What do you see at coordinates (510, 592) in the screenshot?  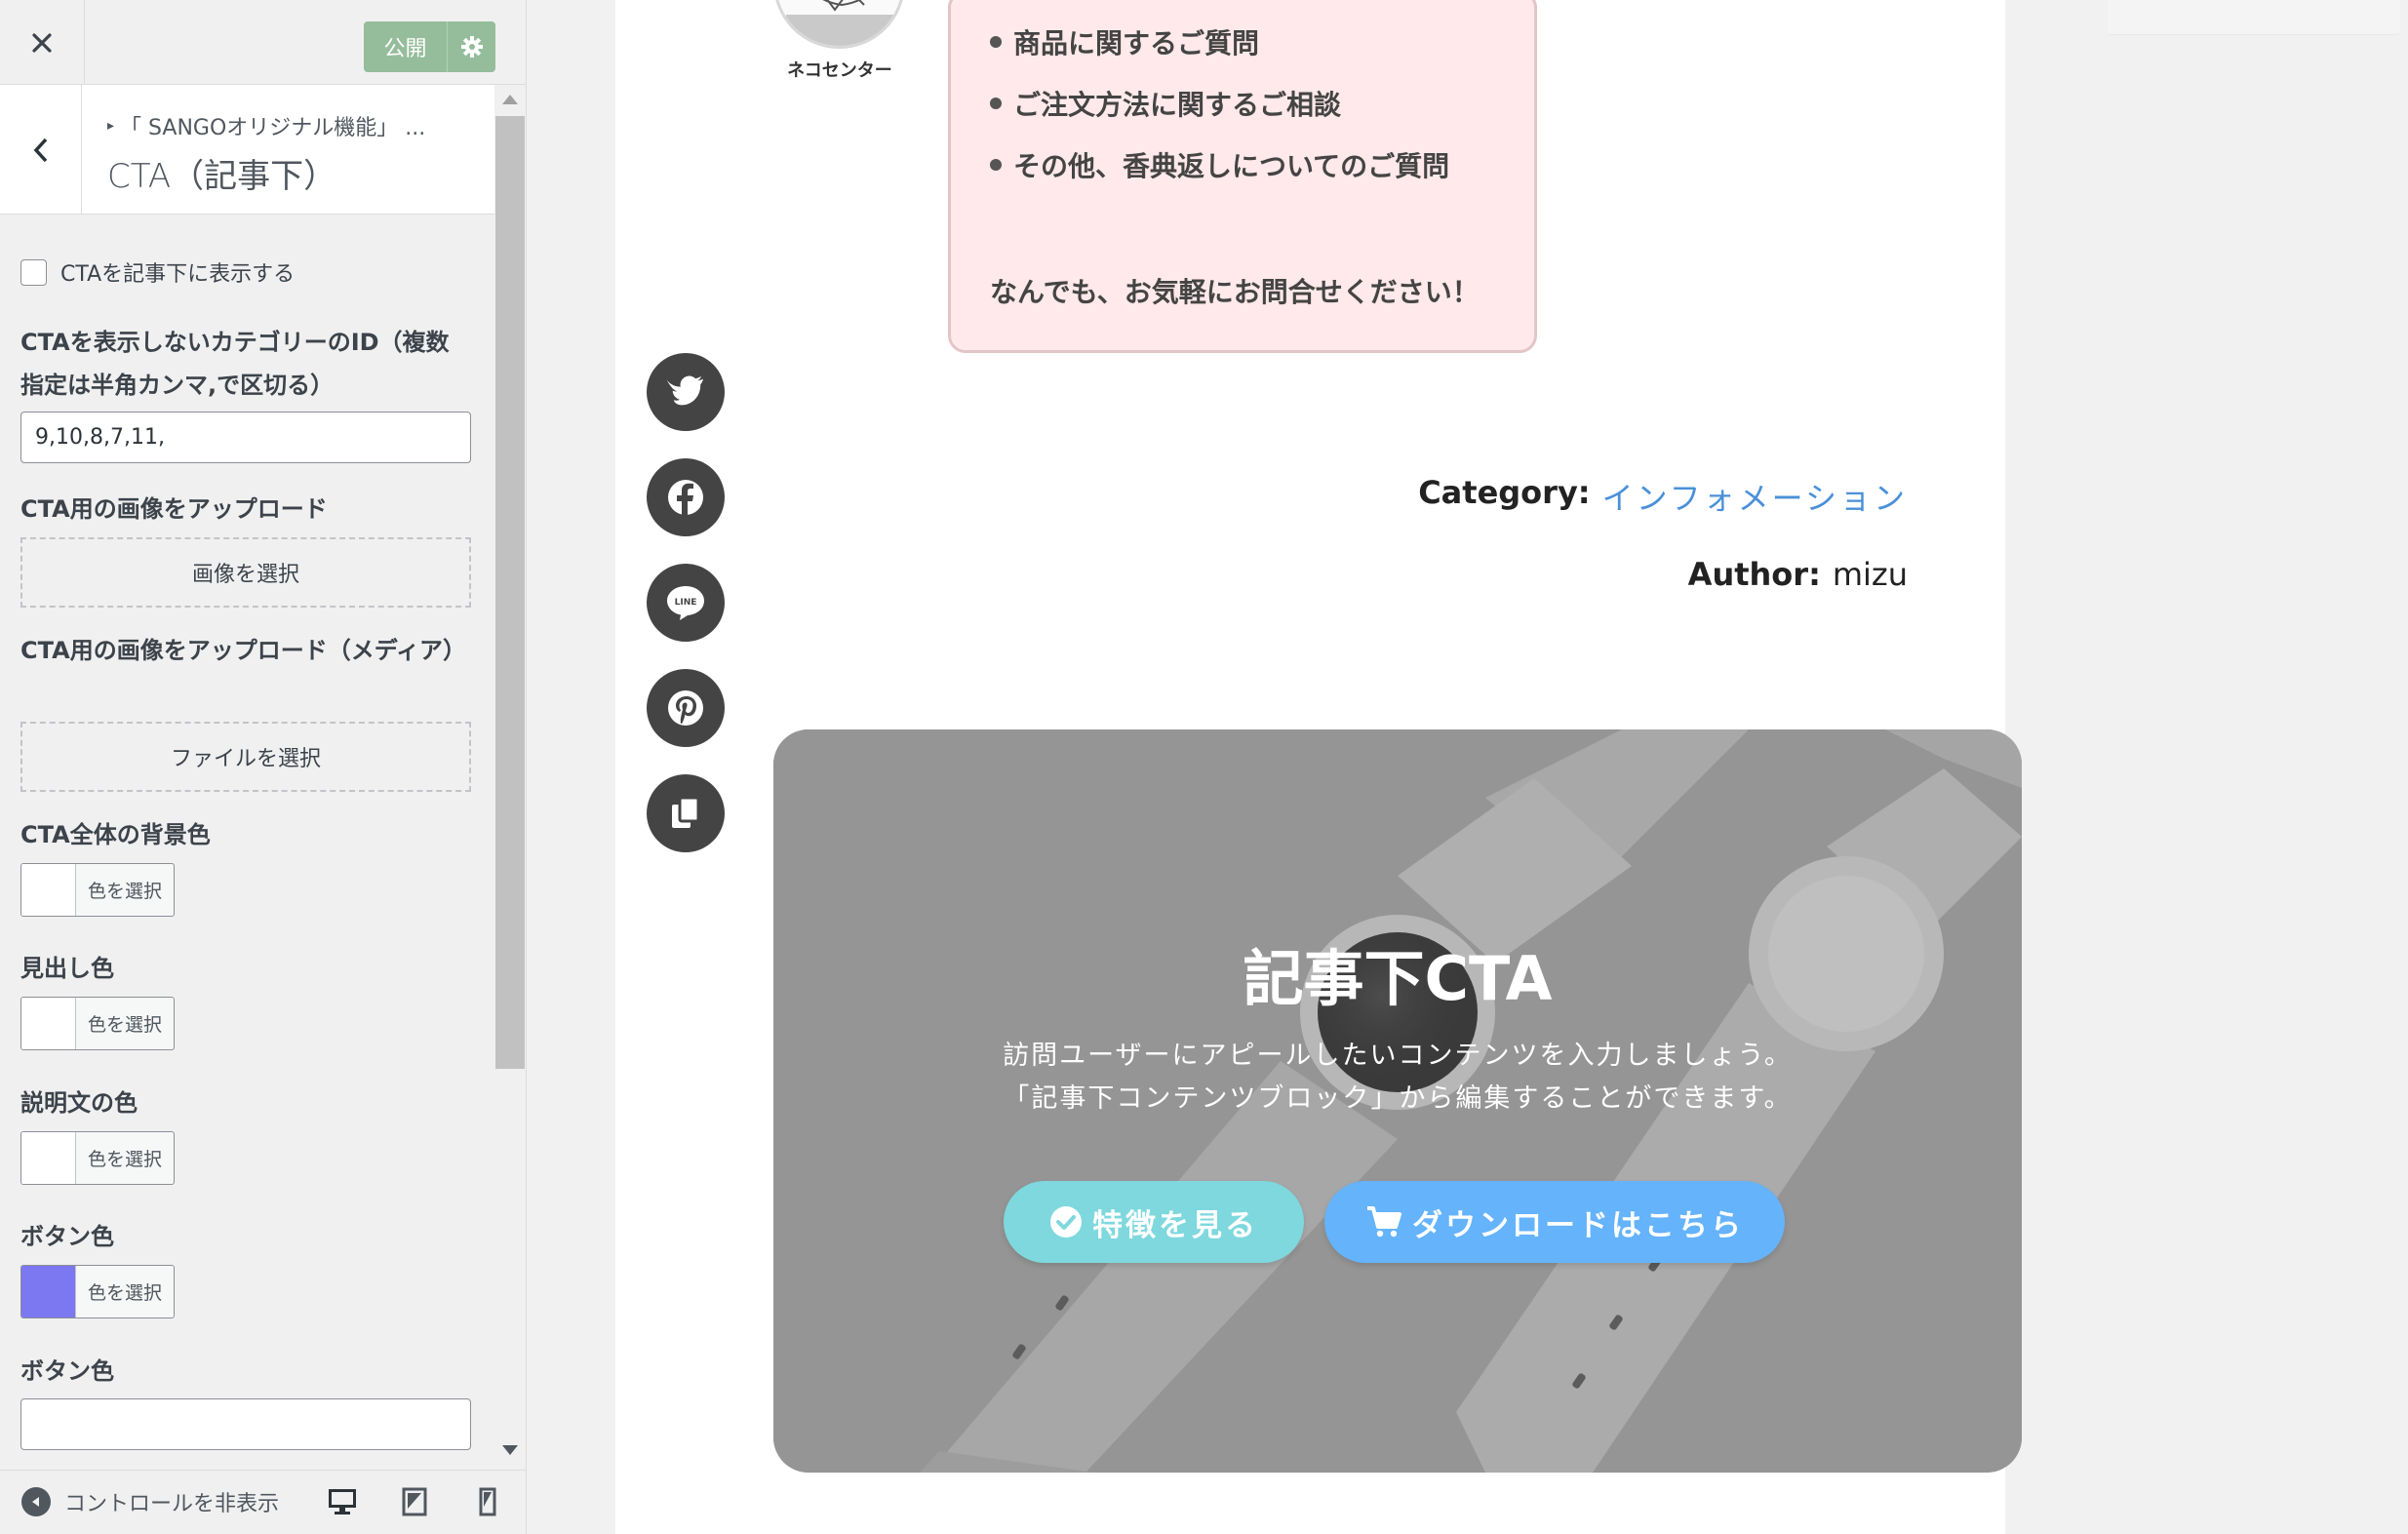 I see `scrollbar-thumb` at bounding box center [510, 592].